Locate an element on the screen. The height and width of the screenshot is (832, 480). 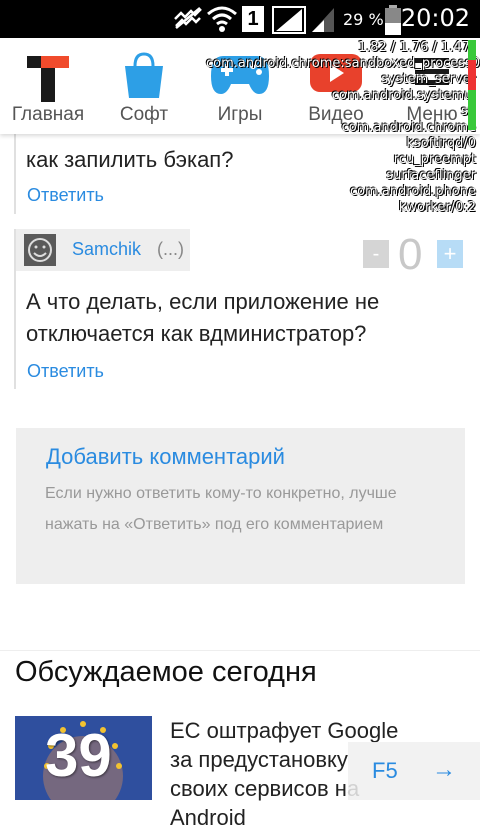
status-bar: 1 29 % 20:02 is located at coordinates (240, 19).